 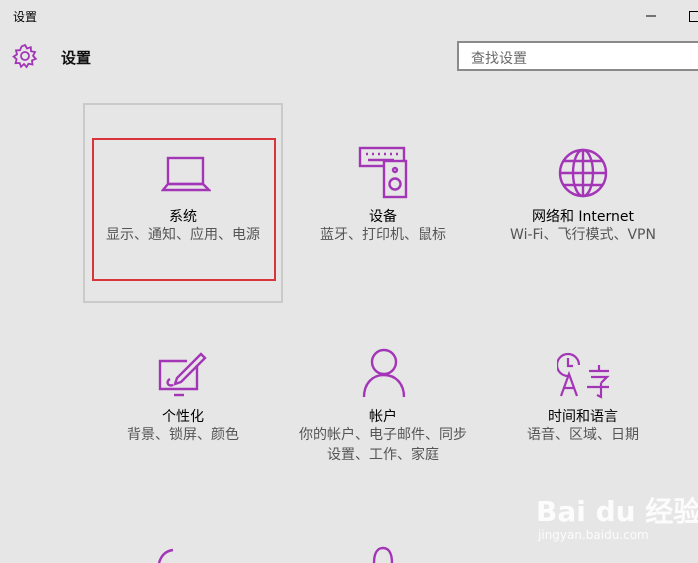 I want to click on tile-accounts-subtitle: 你的帐户、电子邮件、同步设置、工作、家庭, so click(x=383, y=445).